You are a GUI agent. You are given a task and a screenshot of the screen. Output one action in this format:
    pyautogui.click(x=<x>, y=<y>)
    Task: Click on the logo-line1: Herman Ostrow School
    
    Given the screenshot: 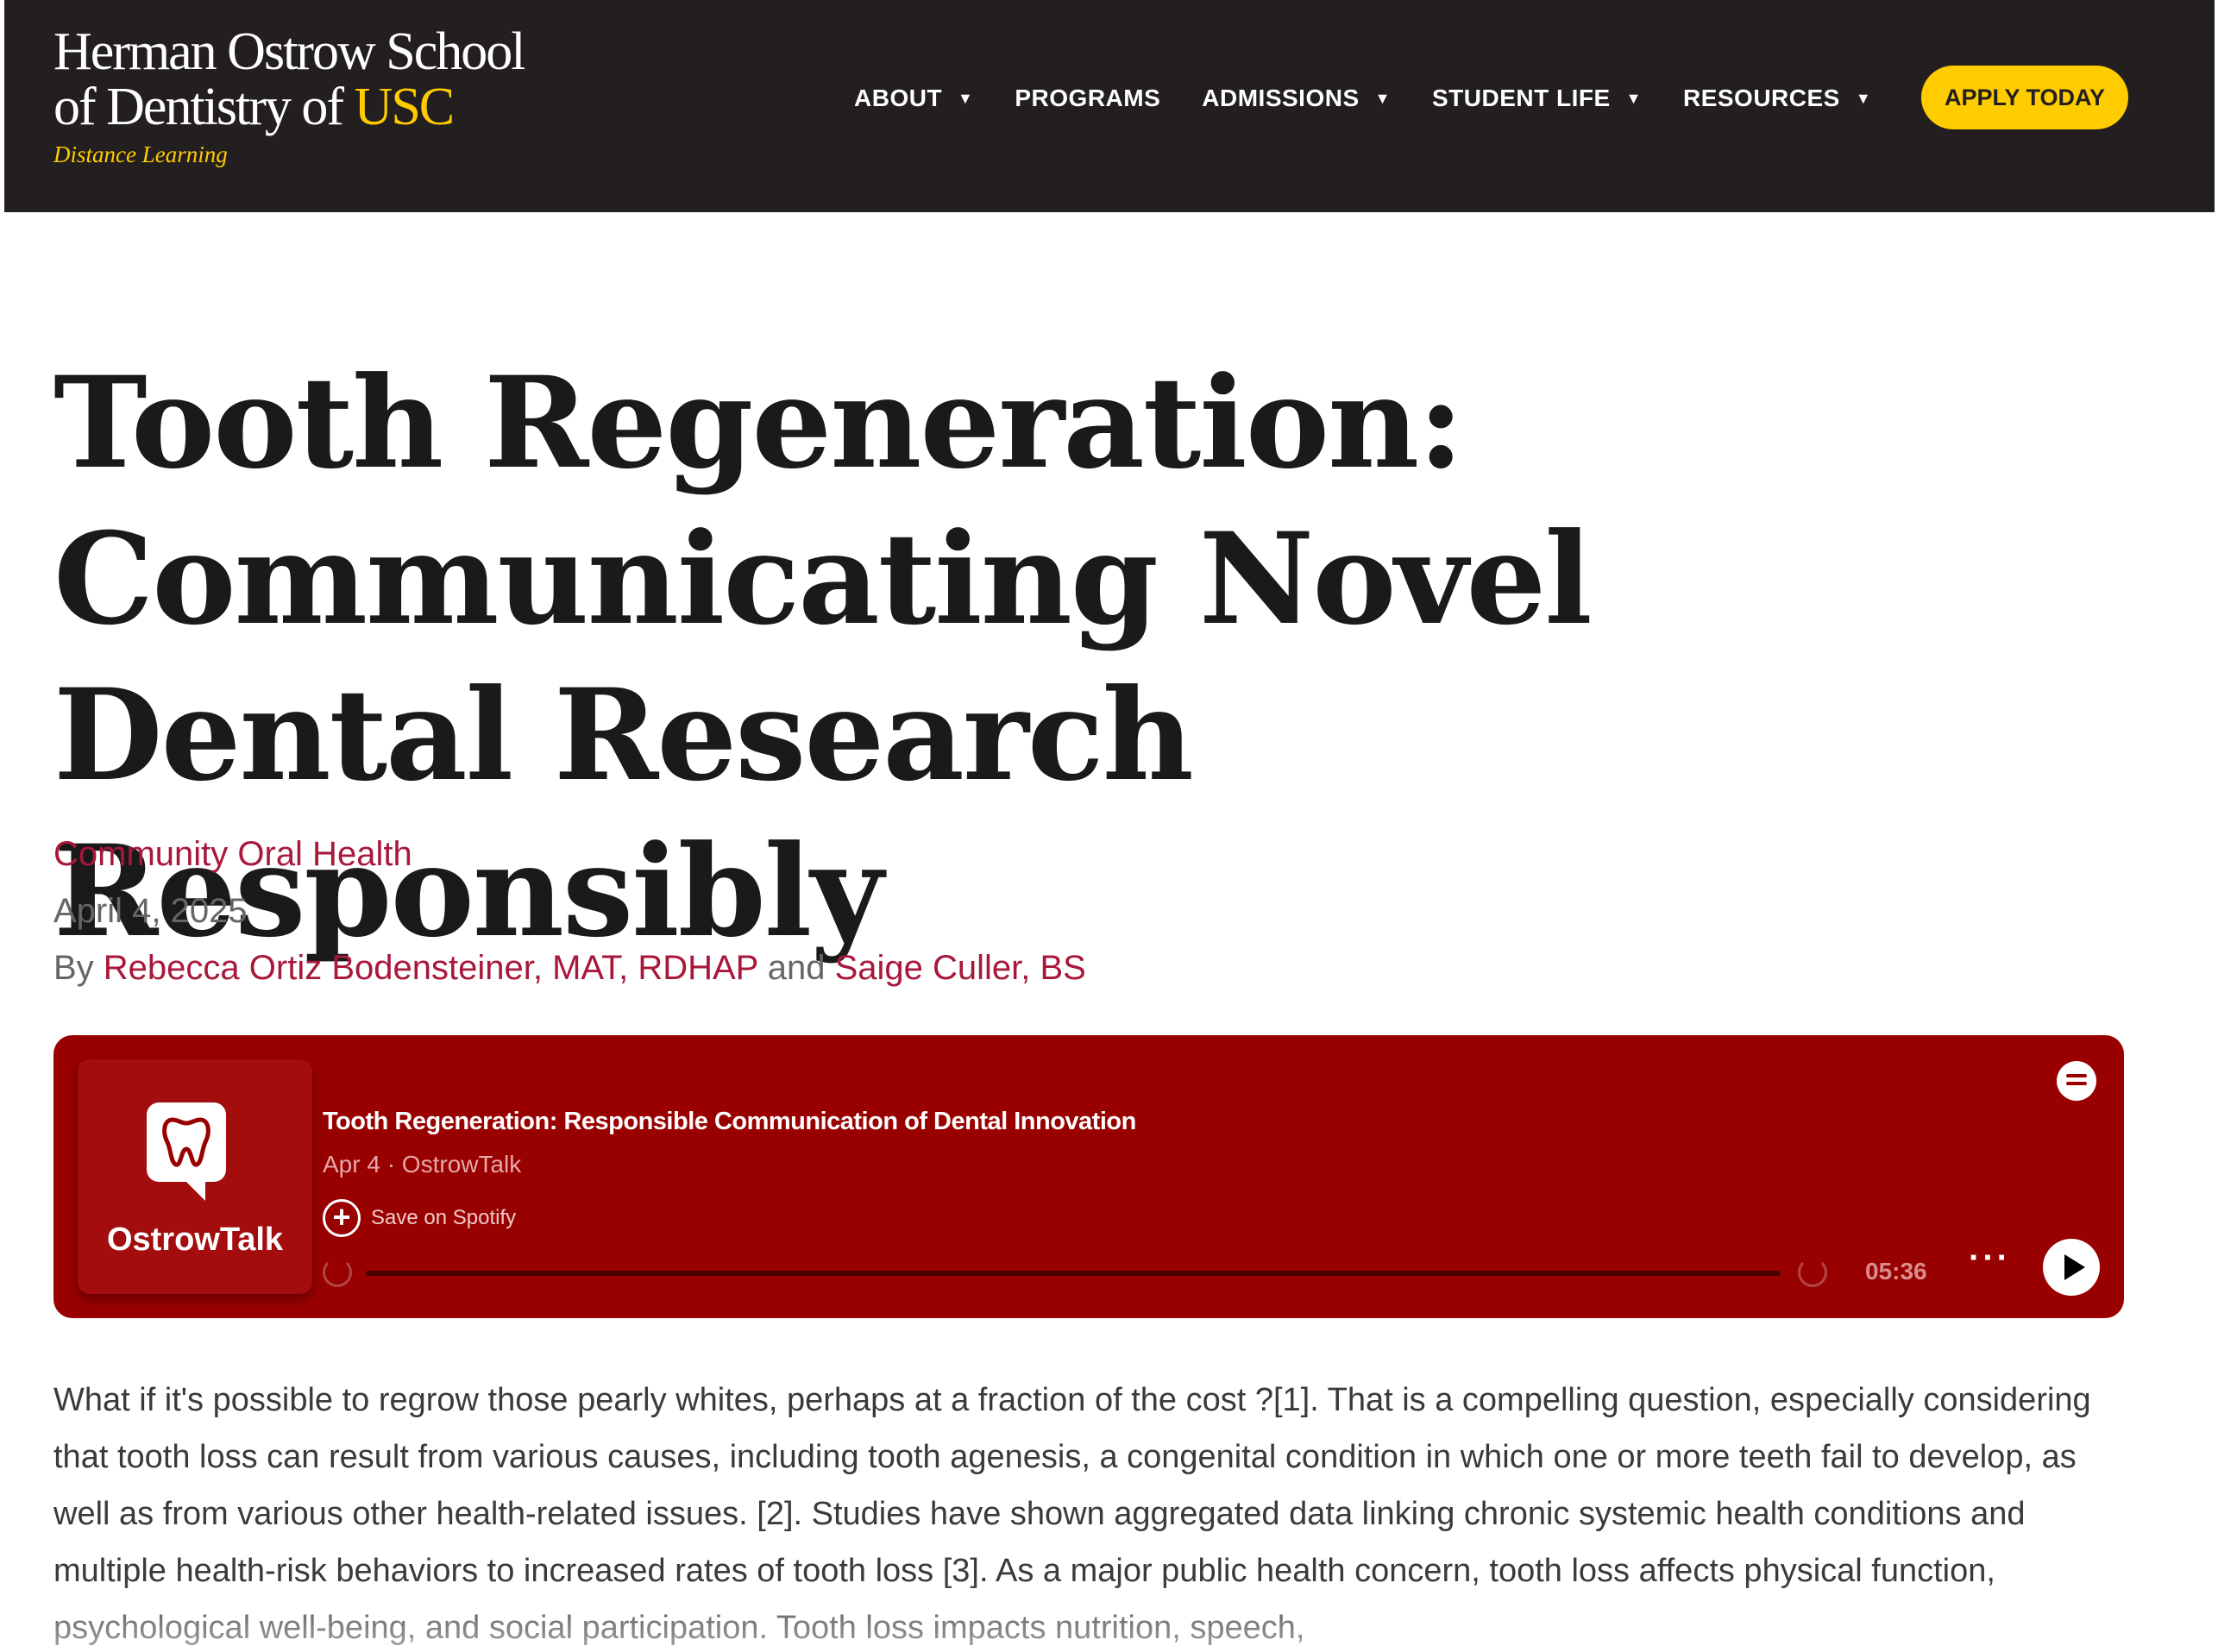 What is the action you would take?
    pyautogui.click(x=289, y=51)
    